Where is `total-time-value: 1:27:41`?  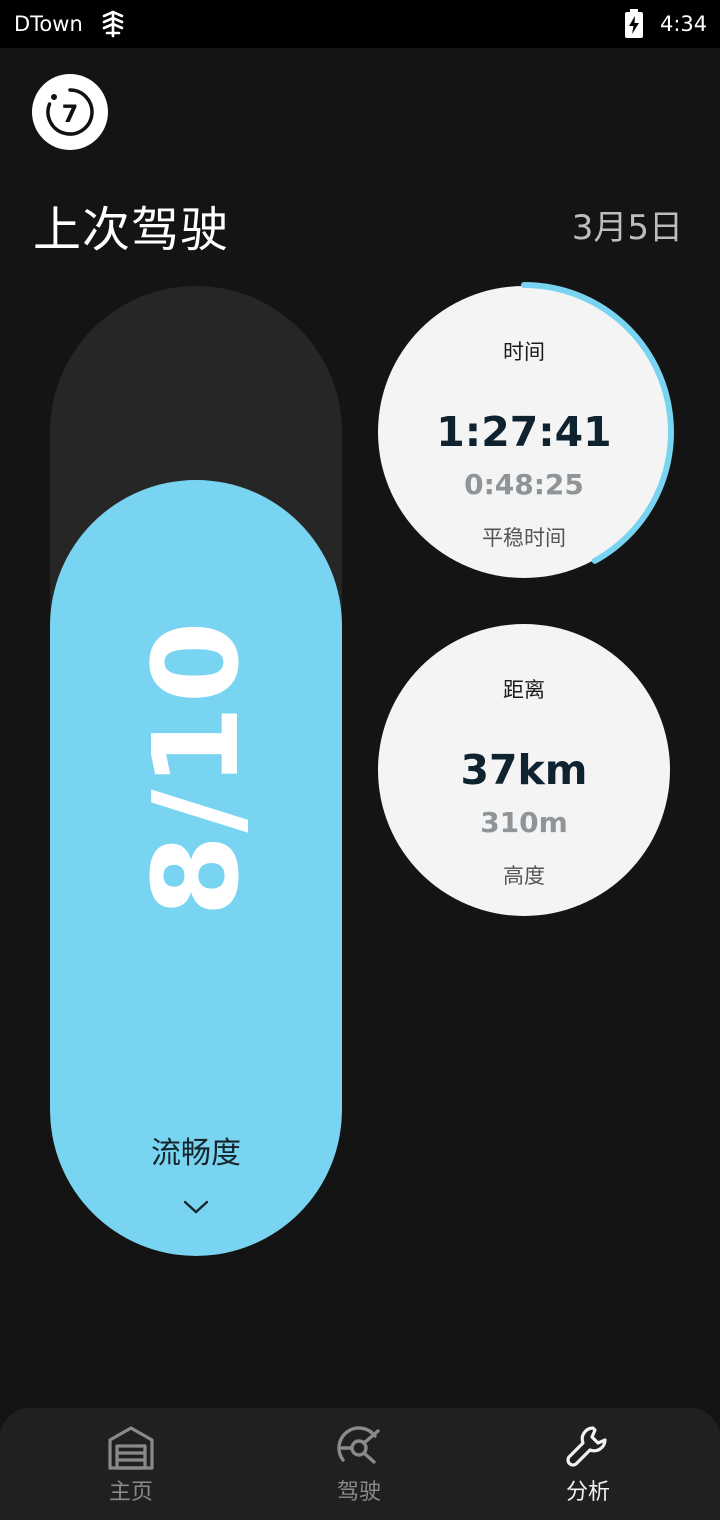
total-time-value: 1:27:41 is located at coordinates (524, 432).